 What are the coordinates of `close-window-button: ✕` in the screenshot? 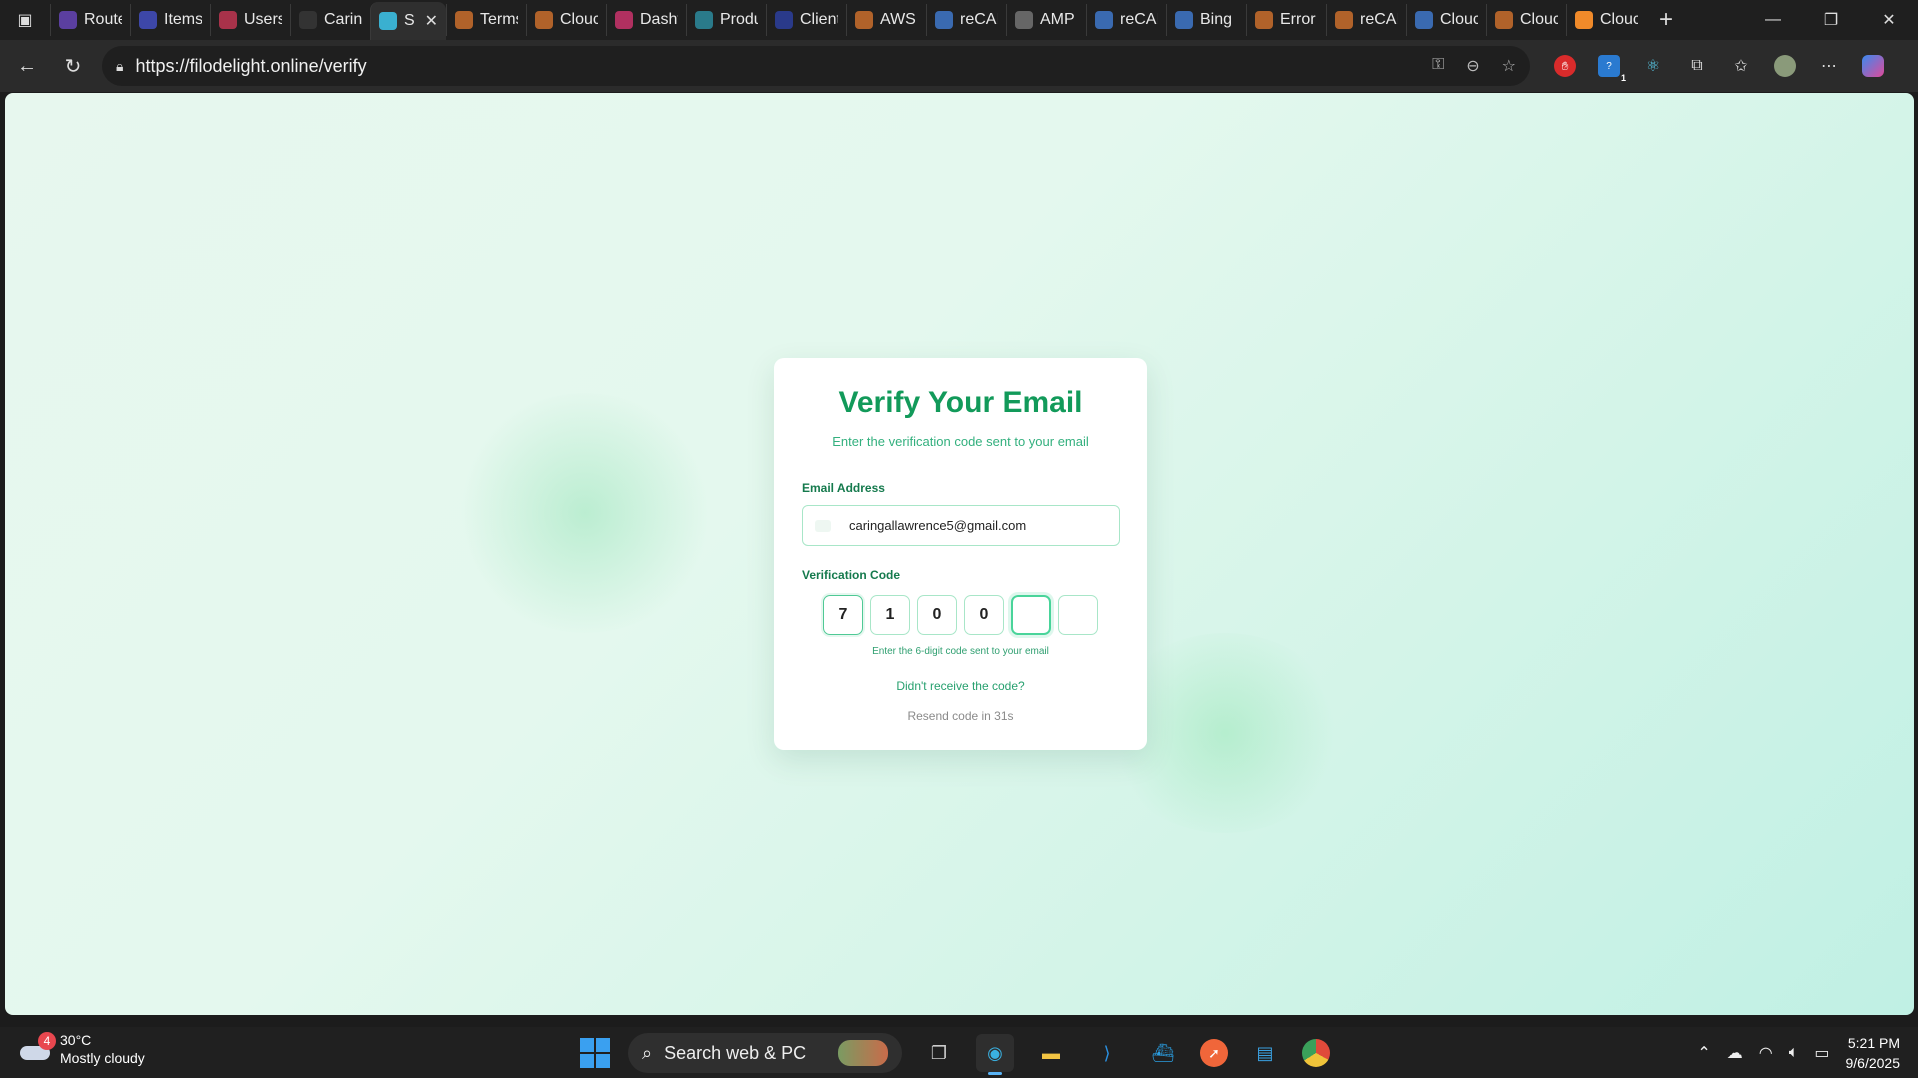 It's located at (1889, 20).